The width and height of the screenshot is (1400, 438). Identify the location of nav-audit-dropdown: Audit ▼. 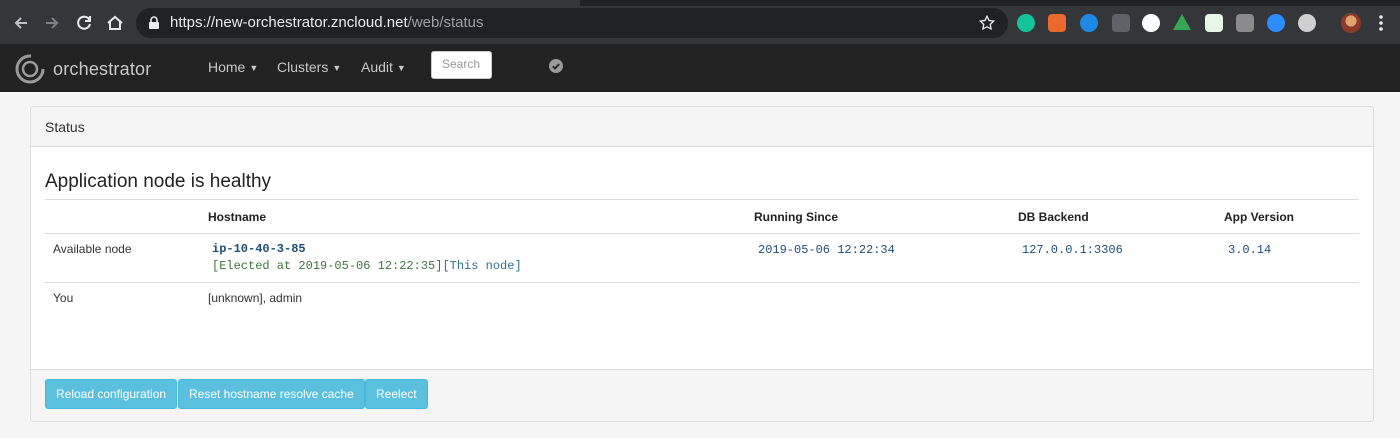
(383, 67).